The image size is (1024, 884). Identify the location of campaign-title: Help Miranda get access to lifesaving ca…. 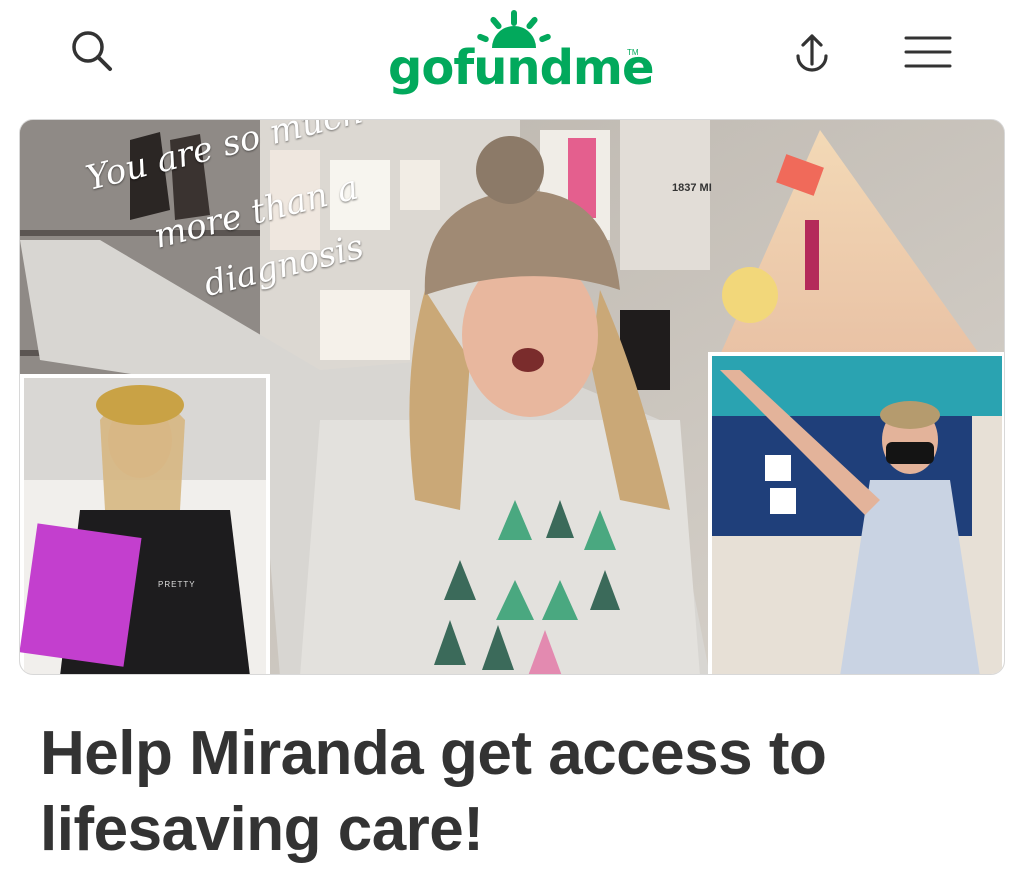
(433, 791).